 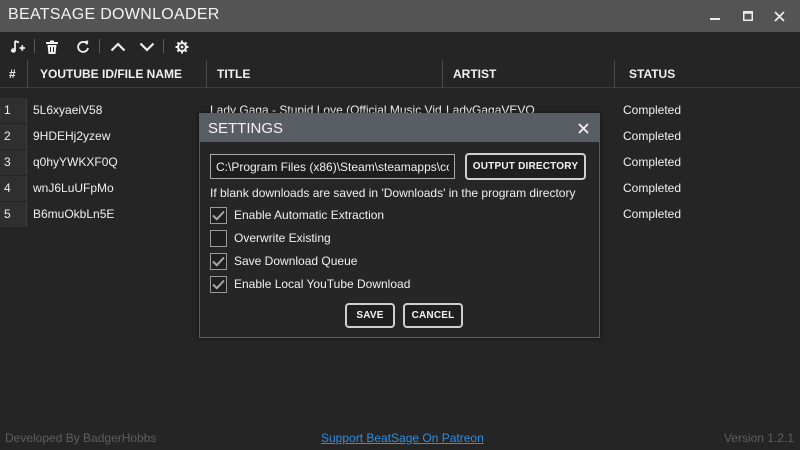 What do you see at coordinates (748, 16) in the screenshot?
I see `maximize-icon` at bounding box center [748, 16].